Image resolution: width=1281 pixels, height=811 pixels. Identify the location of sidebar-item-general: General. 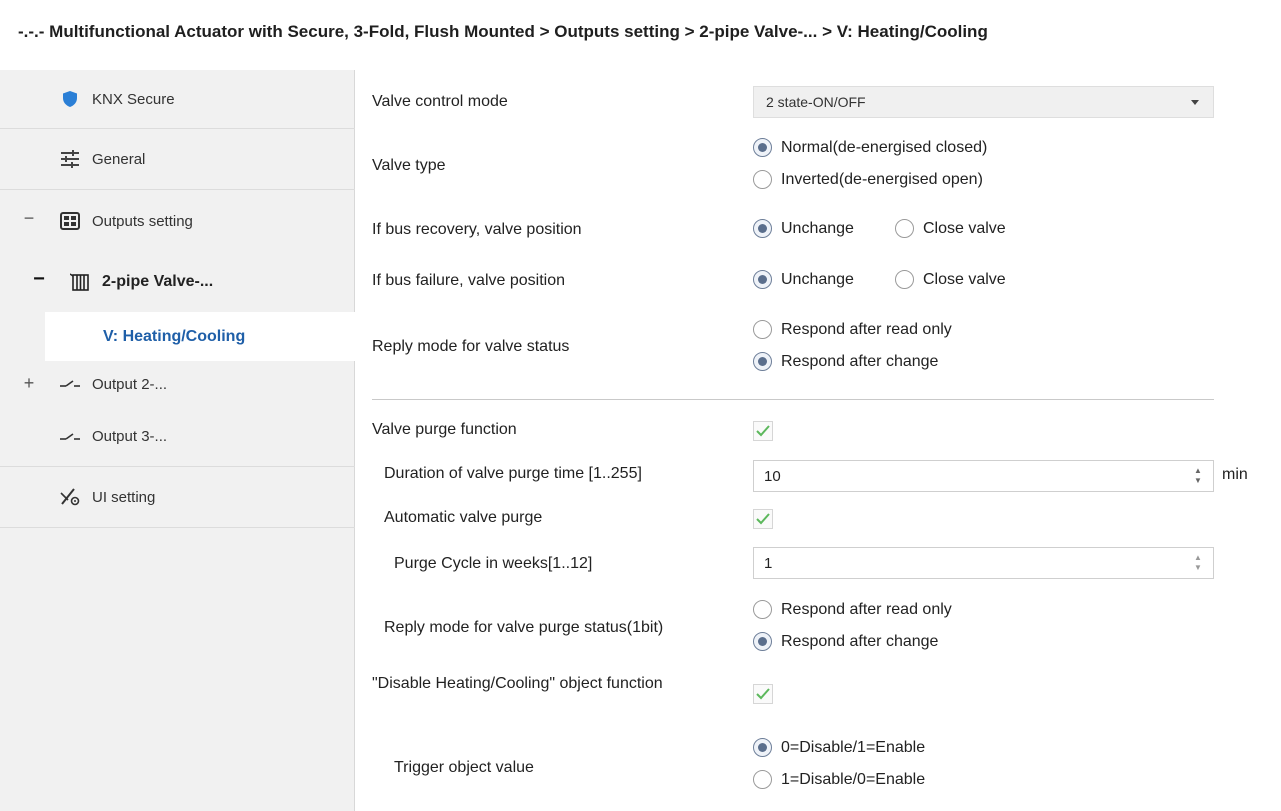
(177, 159).